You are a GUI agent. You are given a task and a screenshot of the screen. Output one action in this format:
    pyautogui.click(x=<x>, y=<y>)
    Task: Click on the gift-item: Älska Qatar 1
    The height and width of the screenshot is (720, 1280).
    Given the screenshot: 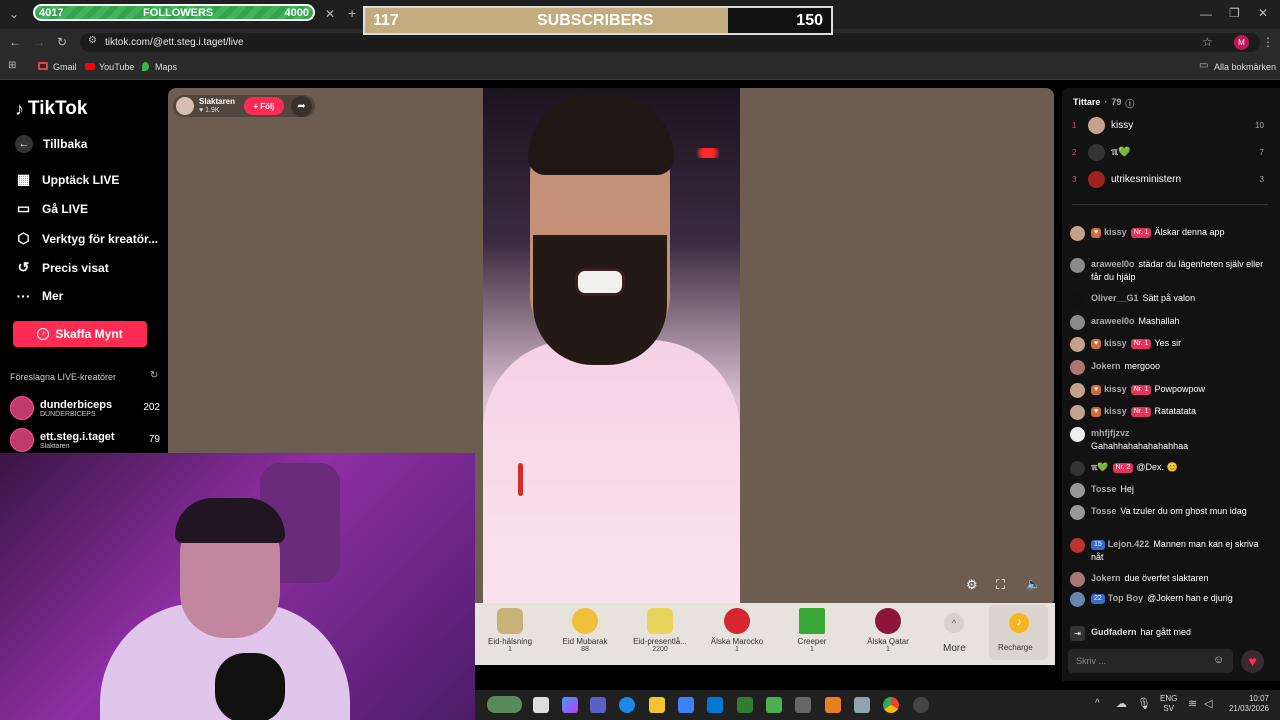 What is the action you would take?
    pyautogui.click(x=888, y=629)
    